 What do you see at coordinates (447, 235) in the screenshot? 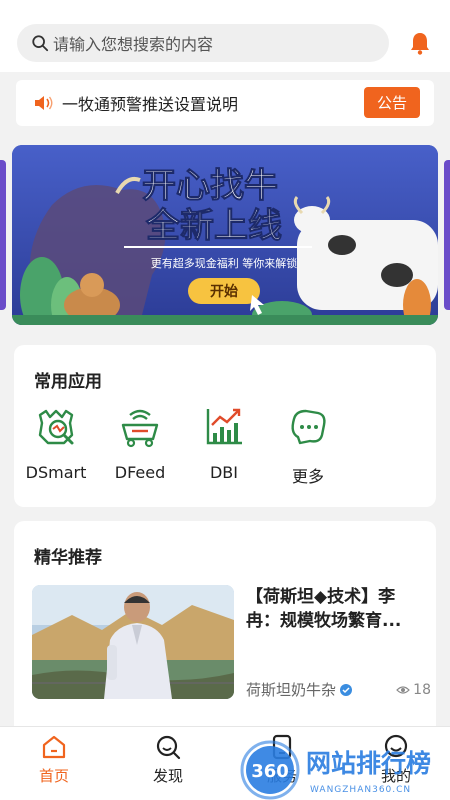
I see `carousel-next-peek` at bounding box center [447, 235].